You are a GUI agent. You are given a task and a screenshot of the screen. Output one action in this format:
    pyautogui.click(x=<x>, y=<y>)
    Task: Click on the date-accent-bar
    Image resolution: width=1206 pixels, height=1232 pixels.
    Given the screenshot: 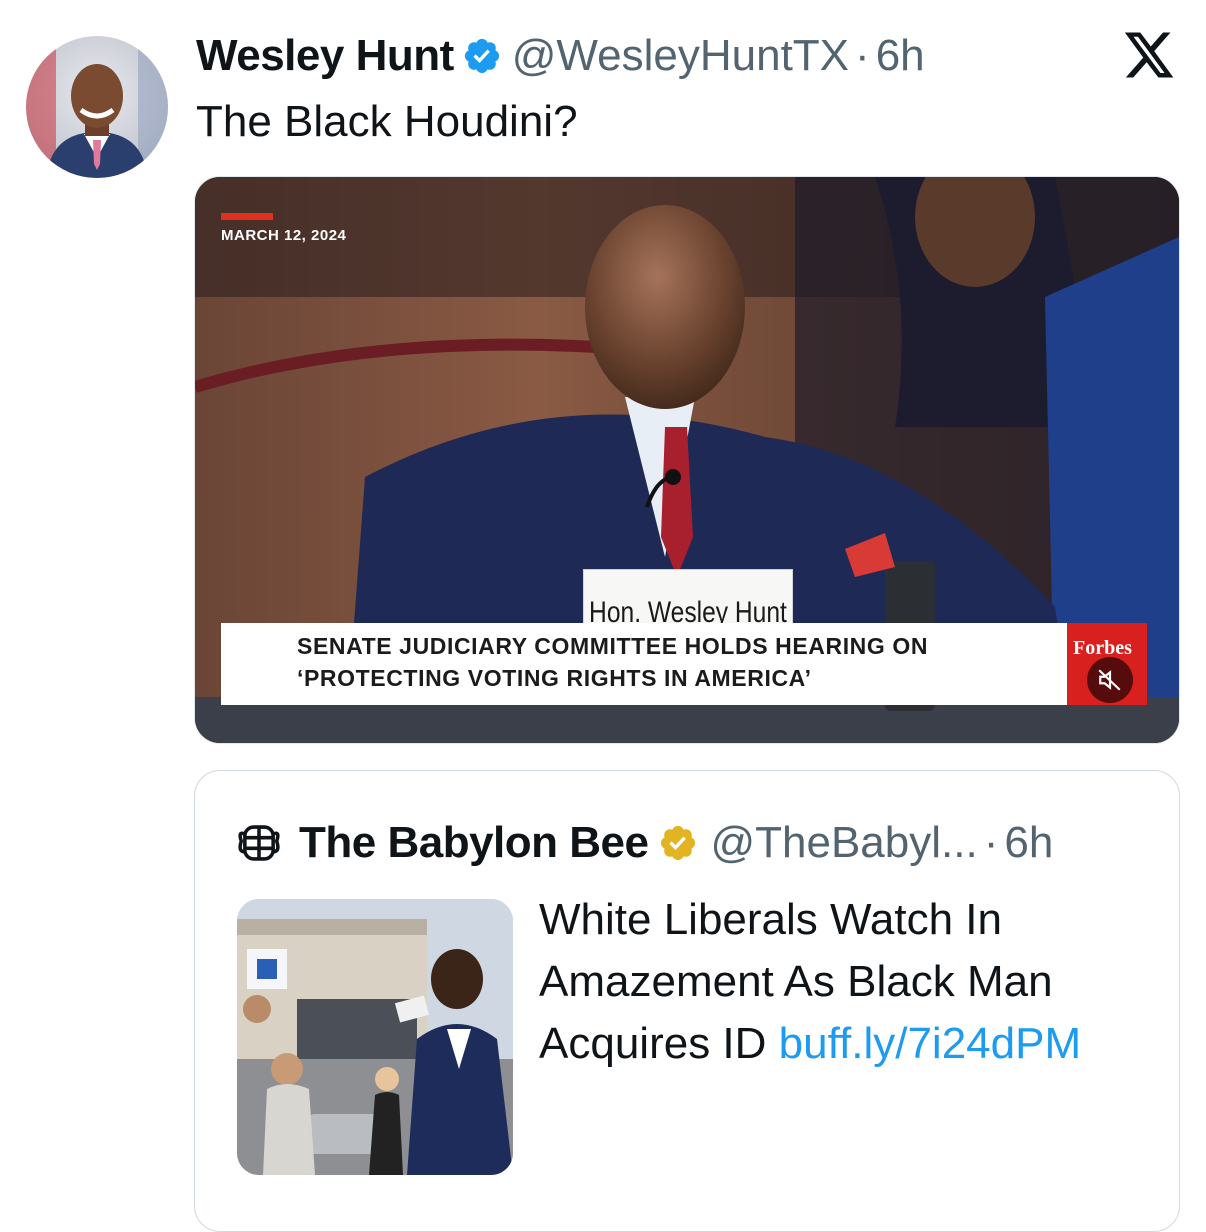 What is the action you would take?
    pyautogui.click(x=247, y=216)
    